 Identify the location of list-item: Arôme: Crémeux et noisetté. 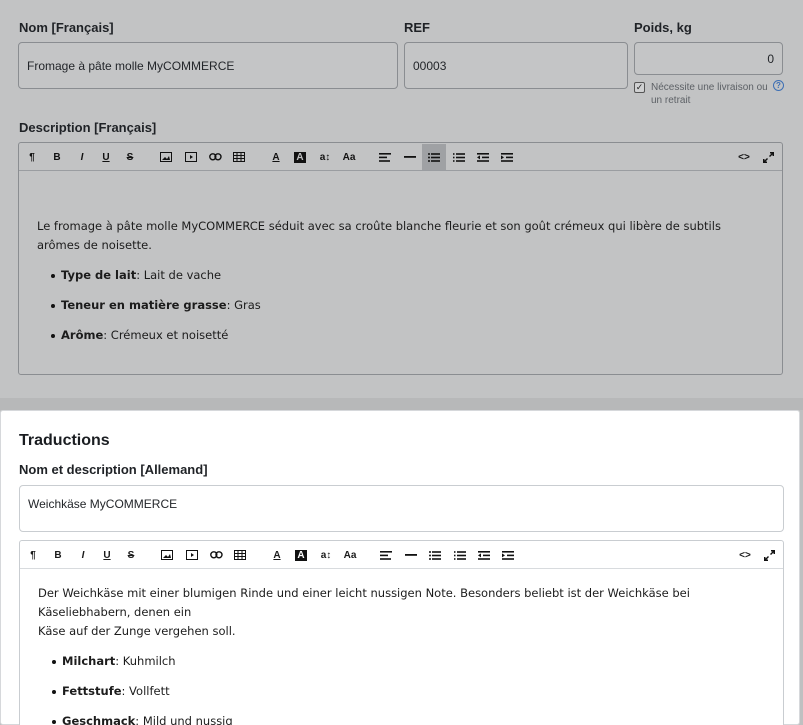
(407, 335).